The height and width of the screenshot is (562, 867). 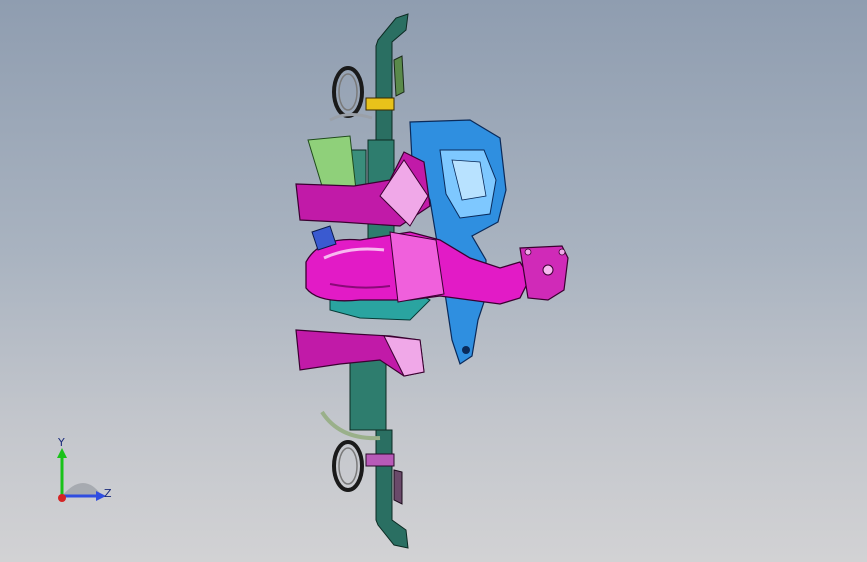 I want to click on coordinate-triad: Y Z, so click(x=84, y=474).